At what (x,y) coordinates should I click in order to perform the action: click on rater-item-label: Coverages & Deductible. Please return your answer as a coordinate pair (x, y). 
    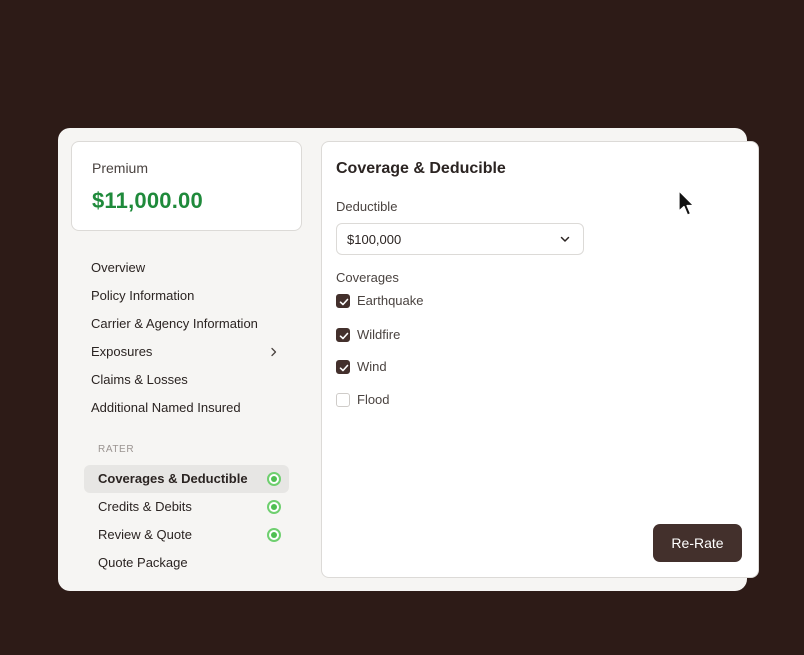
    Looking at the image, I should click on (173, 478).